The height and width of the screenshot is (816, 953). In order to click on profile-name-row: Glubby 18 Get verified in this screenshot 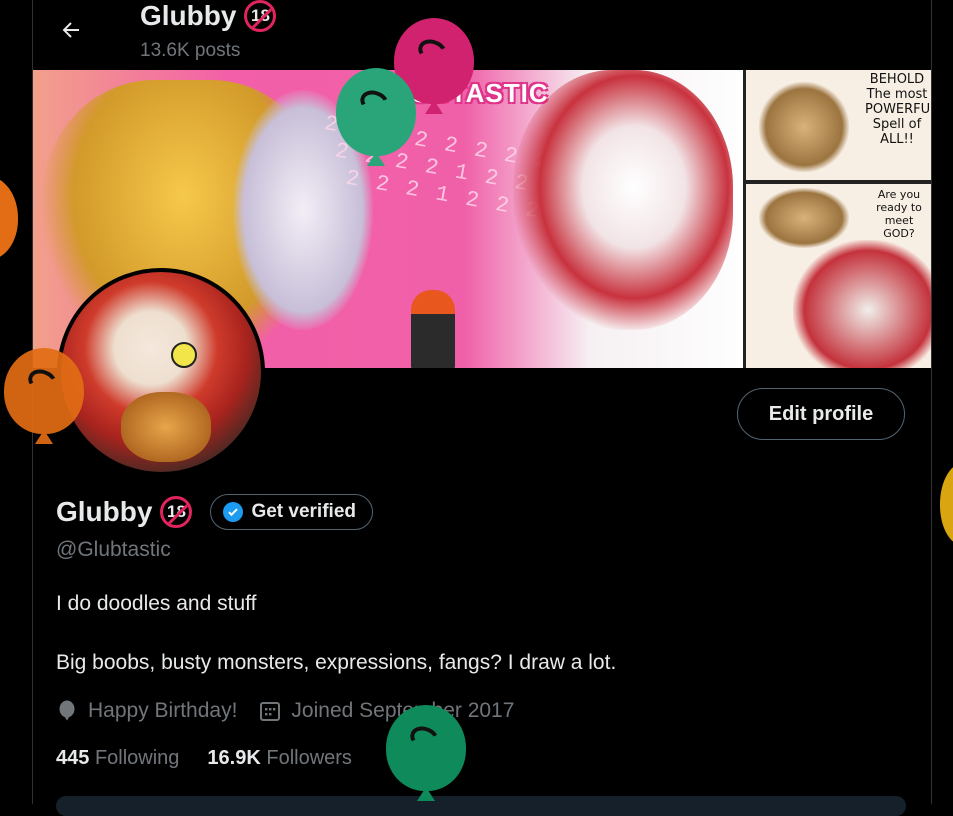, I will do `click(214, 512)`.